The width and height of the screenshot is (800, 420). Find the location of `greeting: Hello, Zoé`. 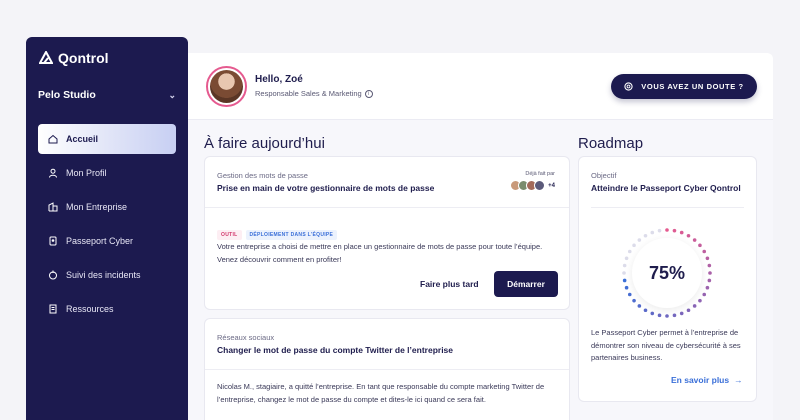

greeting: Hello, Zoé is located at coordinates (279, 79).